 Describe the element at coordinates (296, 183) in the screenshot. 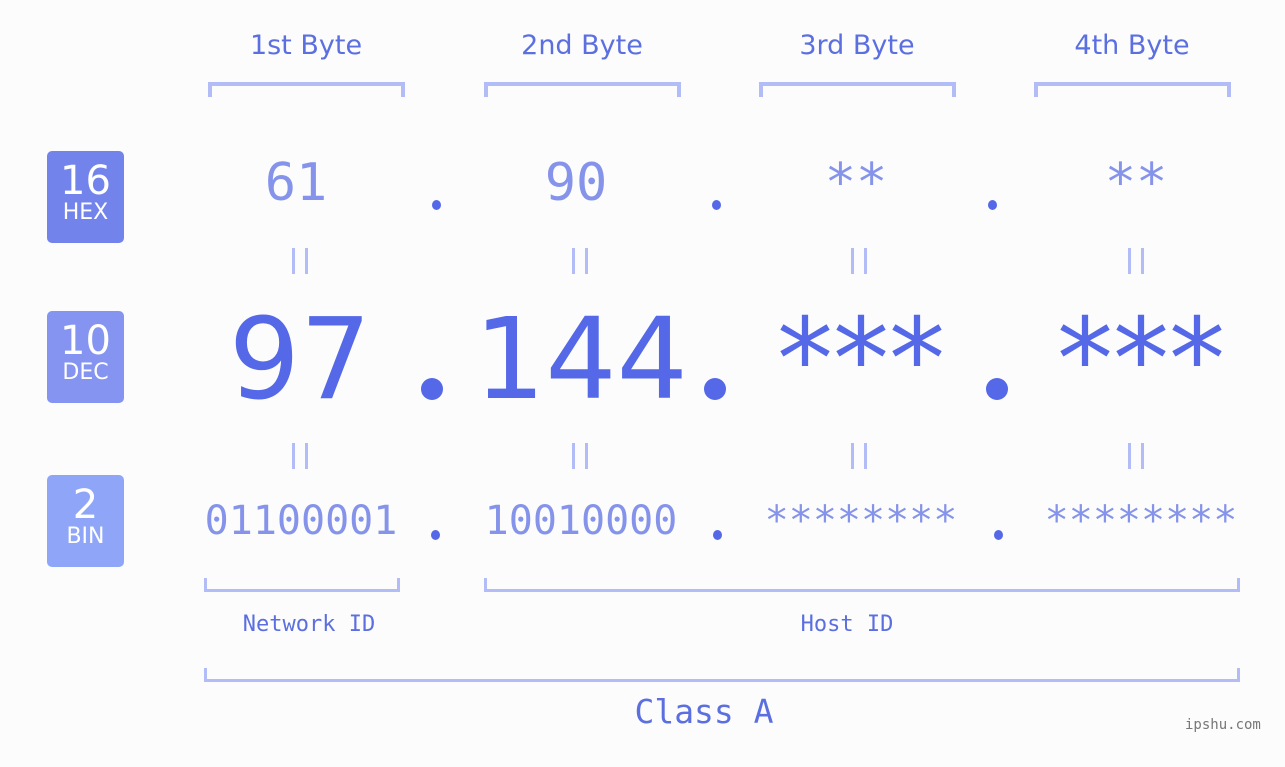

I see `hex-byte-1: 61` at that location.